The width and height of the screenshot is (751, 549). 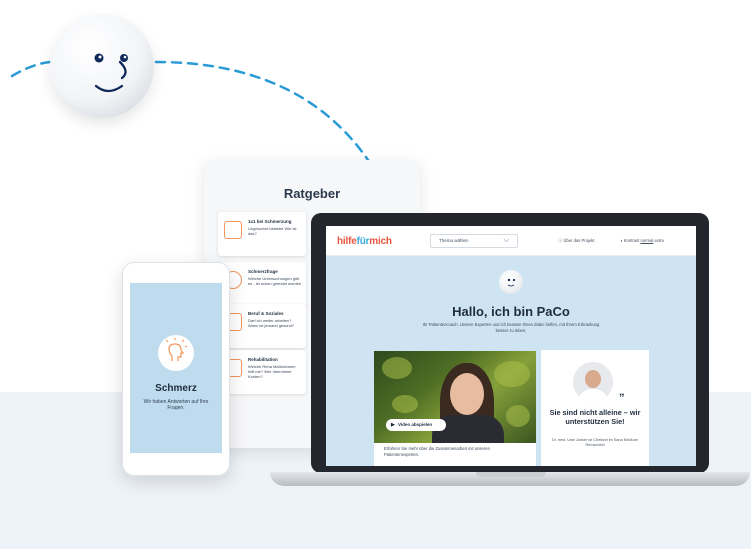 I want to click on contrast-toggle: ◑ Kontrast normal extra, so click(x=642, y=240).